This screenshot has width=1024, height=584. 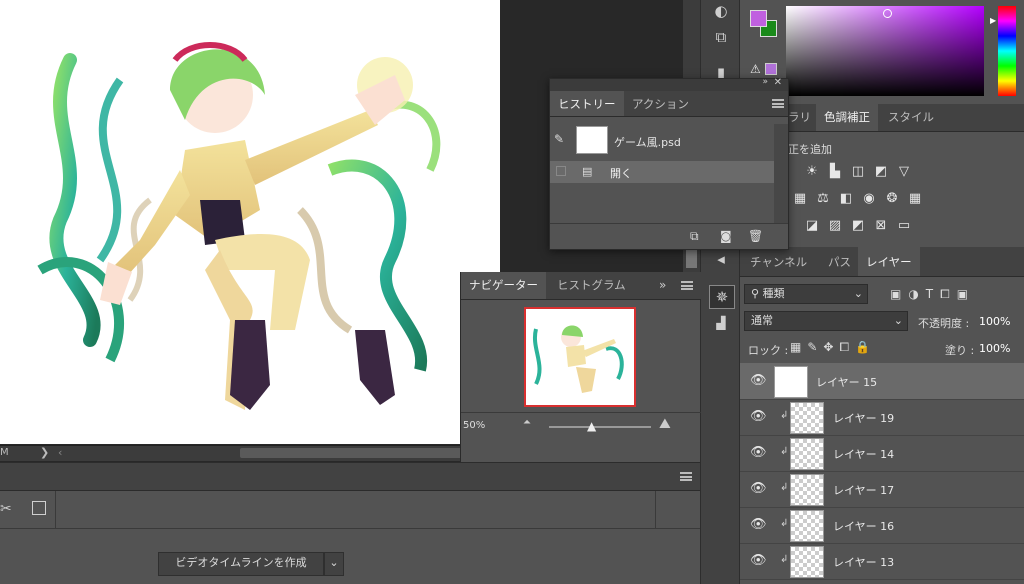 What do you see at coordinates (503, 285) in the screenshot?
I see `tab-navigator: ナビゲーター` at bounding box center [503, 285].